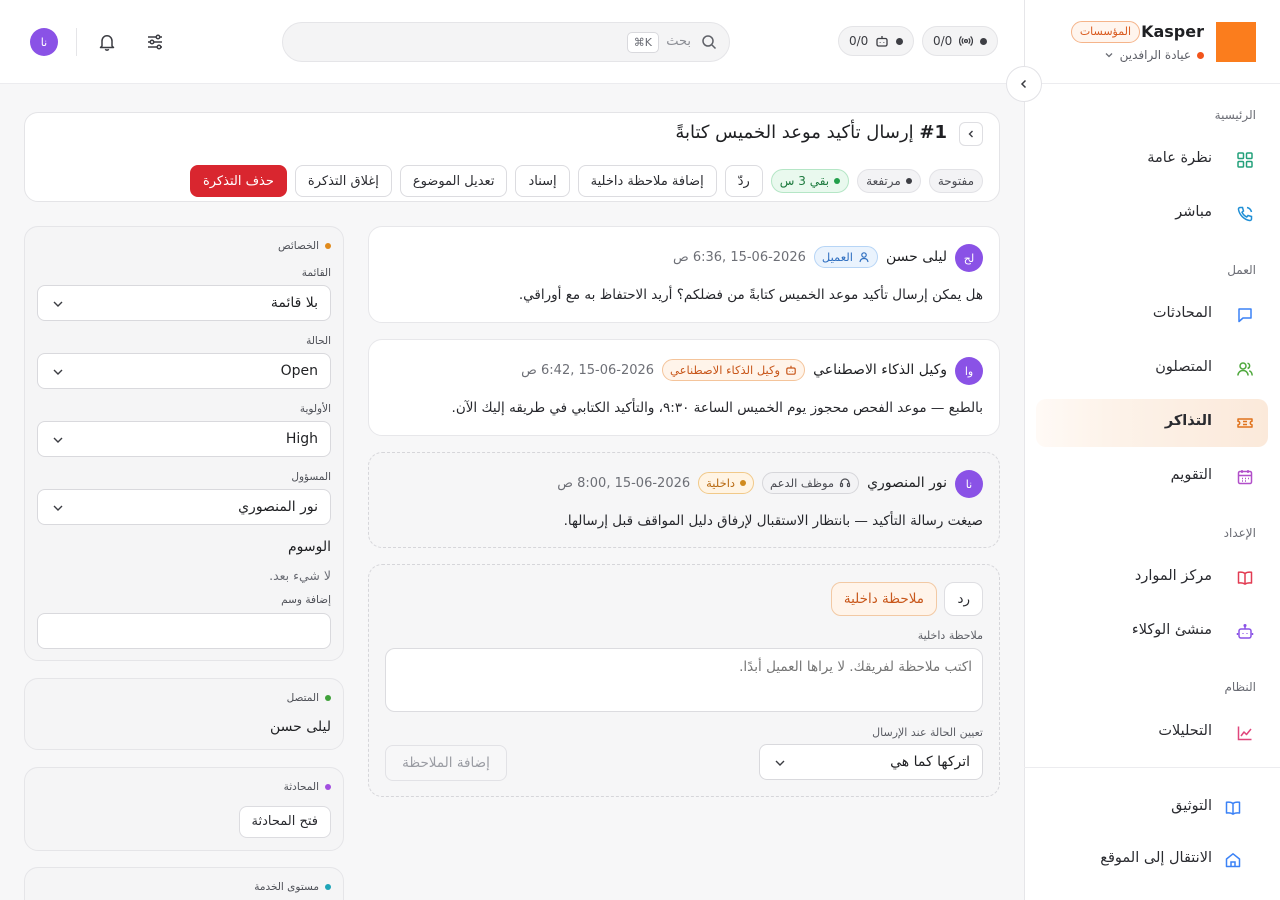 This screenshot has height=900, width=1280. Describe the element at coordinates (943, 41) in the screenshot. I see `calls-count: 0/0` at that location.